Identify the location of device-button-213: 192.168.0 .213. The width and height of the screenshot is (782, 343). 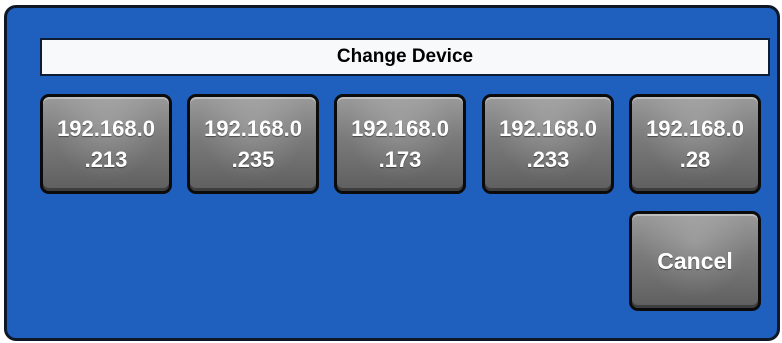
(106, 144).